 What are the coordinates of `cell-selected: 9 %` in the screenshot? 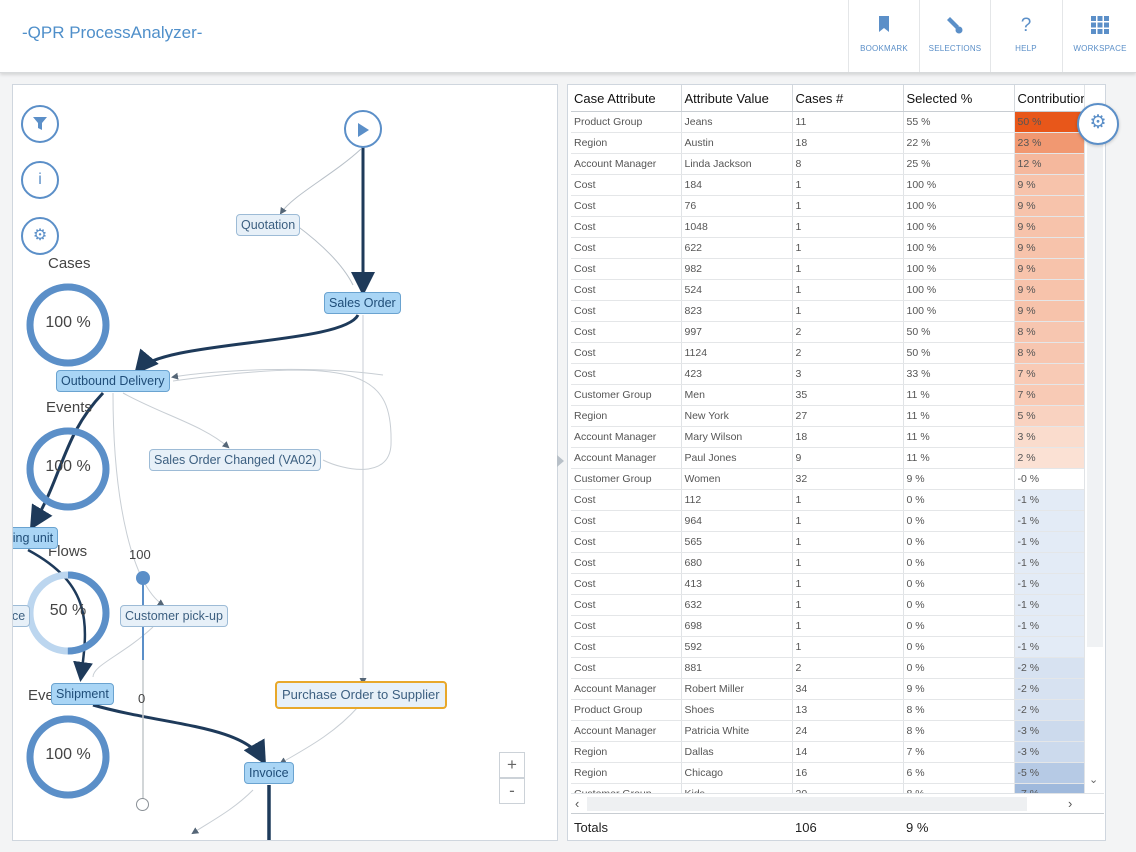 It's located at (959, 689).